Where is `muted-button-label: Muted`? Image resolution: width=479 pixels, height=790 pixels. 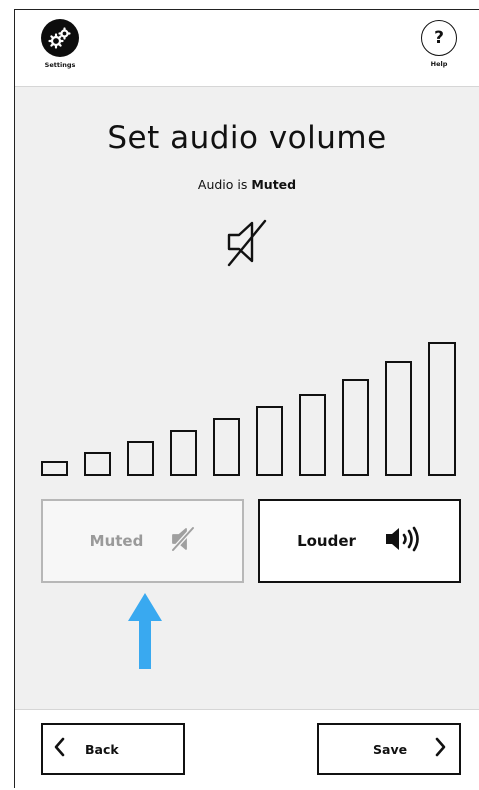
muted-button-label: Muted is located at coordinates (116, 541).